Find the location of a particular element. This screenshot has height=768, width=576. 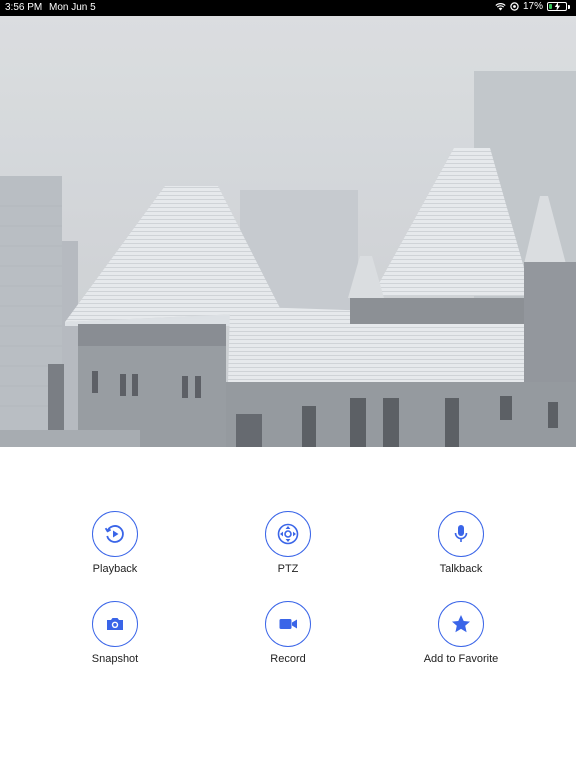

status-time: 3:56 PM is located at coordinates (24, 7).